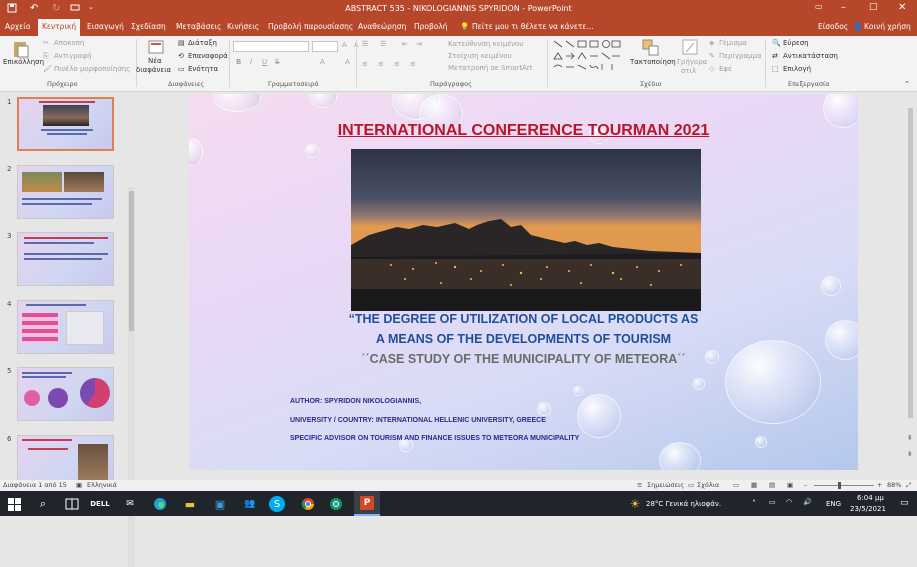  Describe the element at coordinates (868, 509) in the screenshot. I see `clock-date: 23/5/2021` at that location.